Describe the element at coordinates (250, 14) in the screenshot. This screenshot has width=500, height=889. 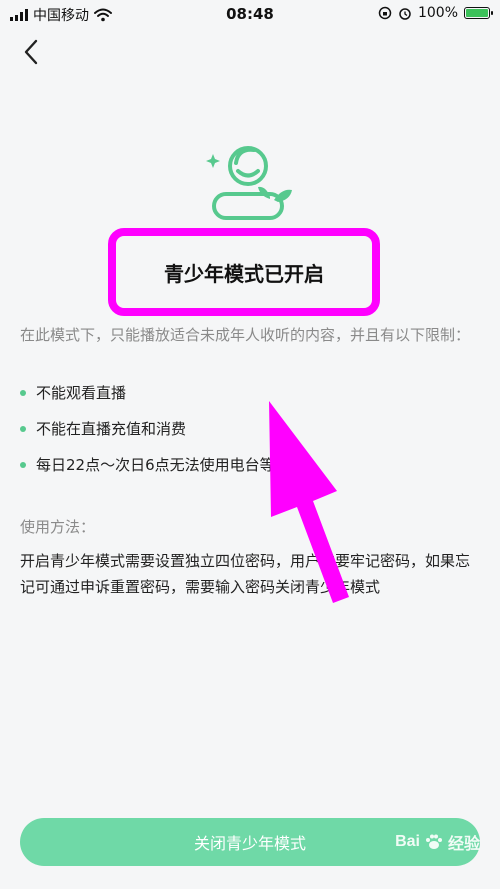
I see `status-bar: 中国移动 08:48 100%` at that location.